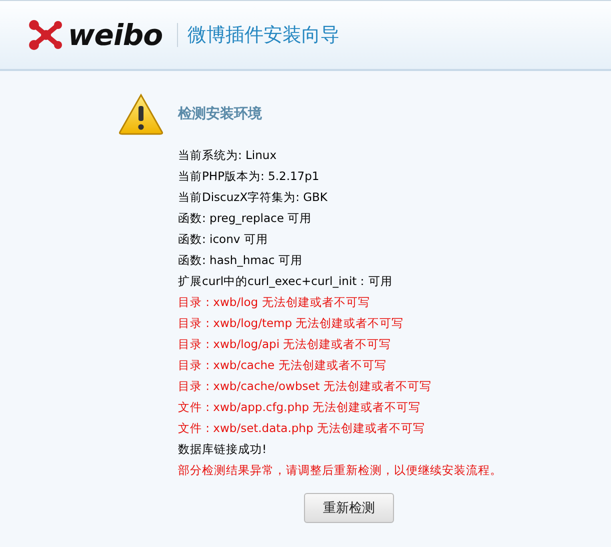  What do you see at coordinates (305, 386) in the screenshot?
I see `check-result: 目录 : xwb/cache/owbset 无法创建或者不可写` at bounding box center [305, 386].